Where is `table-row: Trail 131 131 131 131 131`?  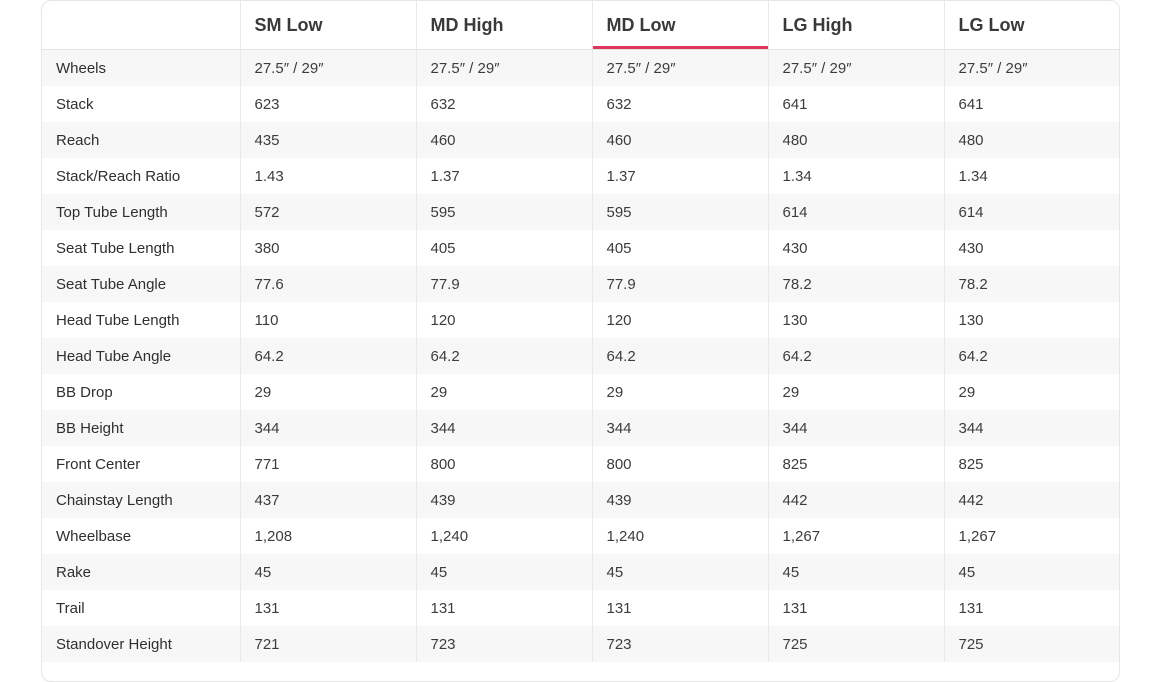
table-row: Trail 131 131 131 131 131 is located at coordinates (580, 608).